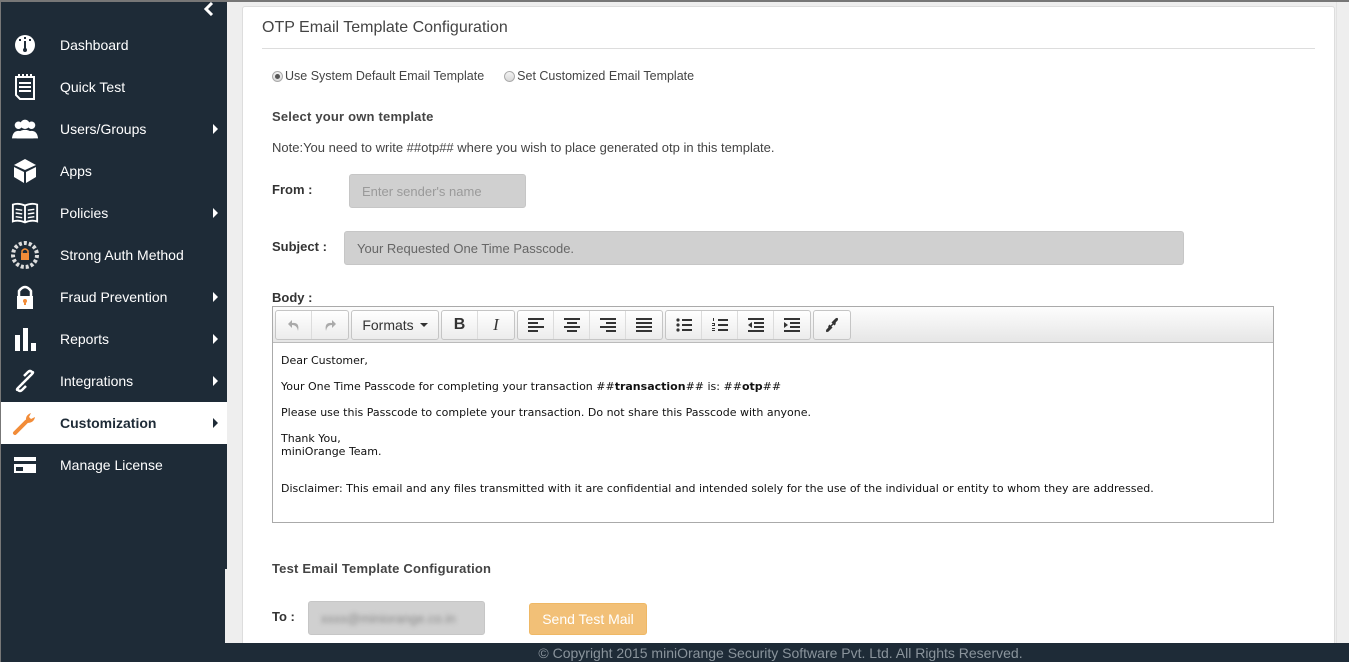  I want to click on subject-input: Your Requested One Time Passcode., so click(764, 248).